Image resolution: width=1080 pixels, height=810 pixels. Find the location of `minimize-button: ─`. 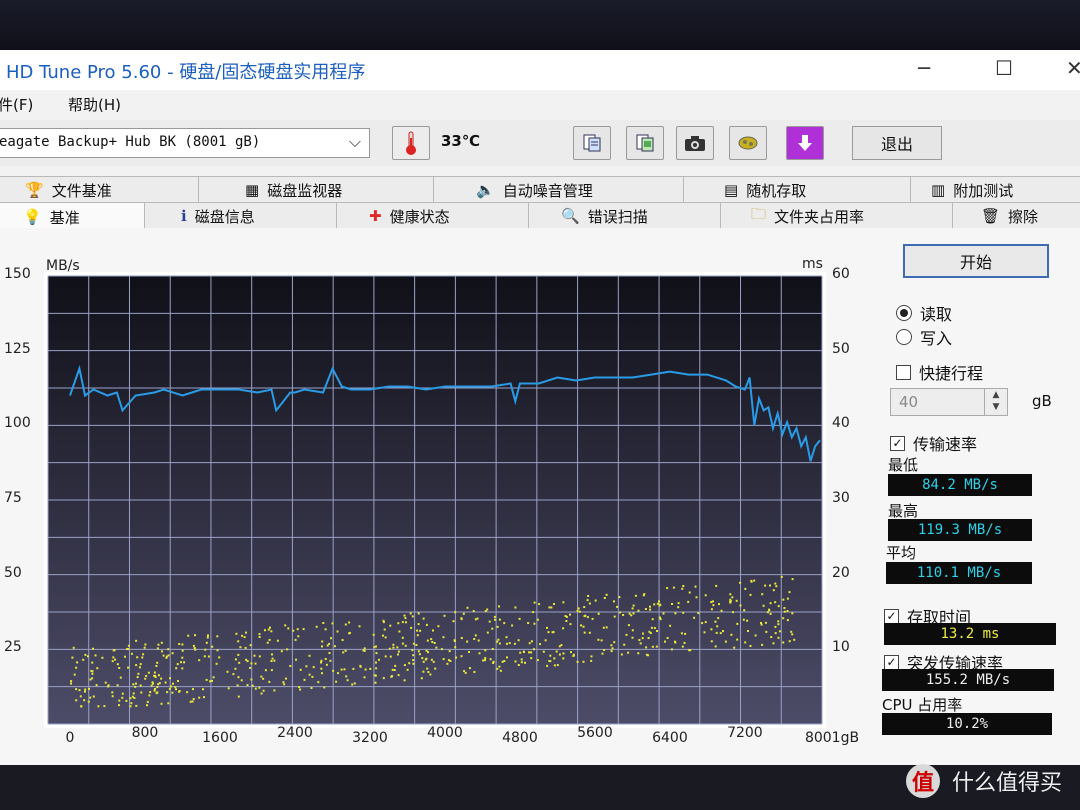

minimize-button: ─ is located at coordinates (924, 68).